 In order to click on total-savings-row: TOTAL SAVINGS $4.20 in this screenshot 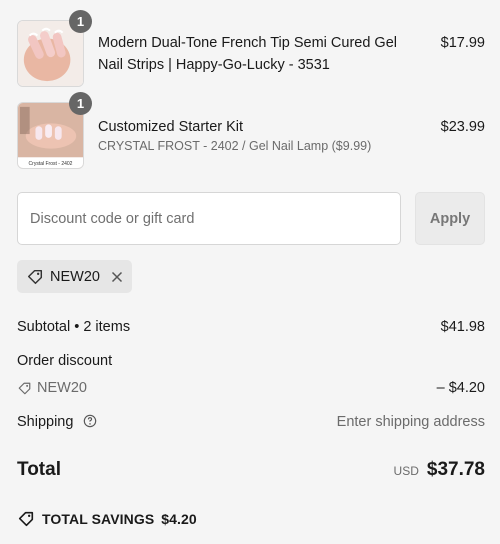, I will do `click(251, 519)`.